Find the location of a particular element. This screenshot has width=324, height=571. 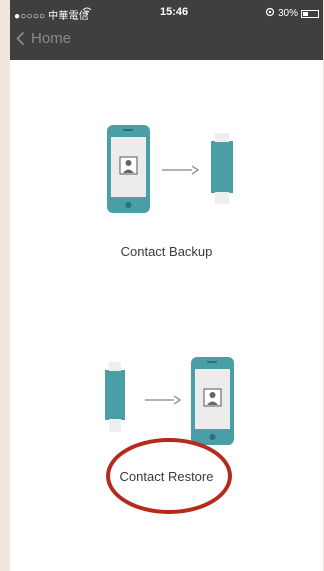

clock-time: 15:46 is located at coordinates (174, 12).